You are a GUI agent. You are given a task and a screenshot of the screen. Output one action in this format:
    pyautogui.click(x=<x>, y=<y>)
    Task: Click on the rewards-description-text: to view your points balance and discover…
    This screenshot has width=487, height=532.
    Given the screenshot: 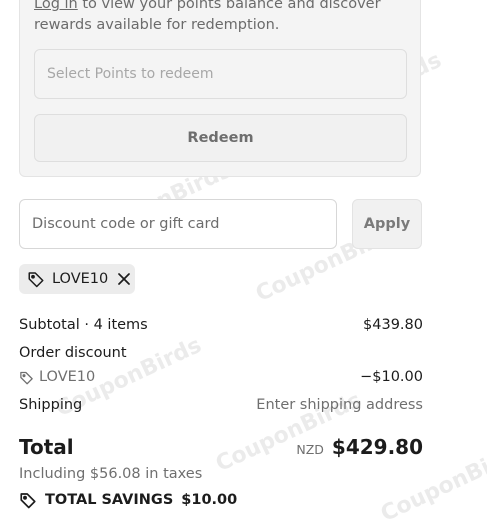 What is the action you would take?
    pyautogui.click(x=207, y=16)
    